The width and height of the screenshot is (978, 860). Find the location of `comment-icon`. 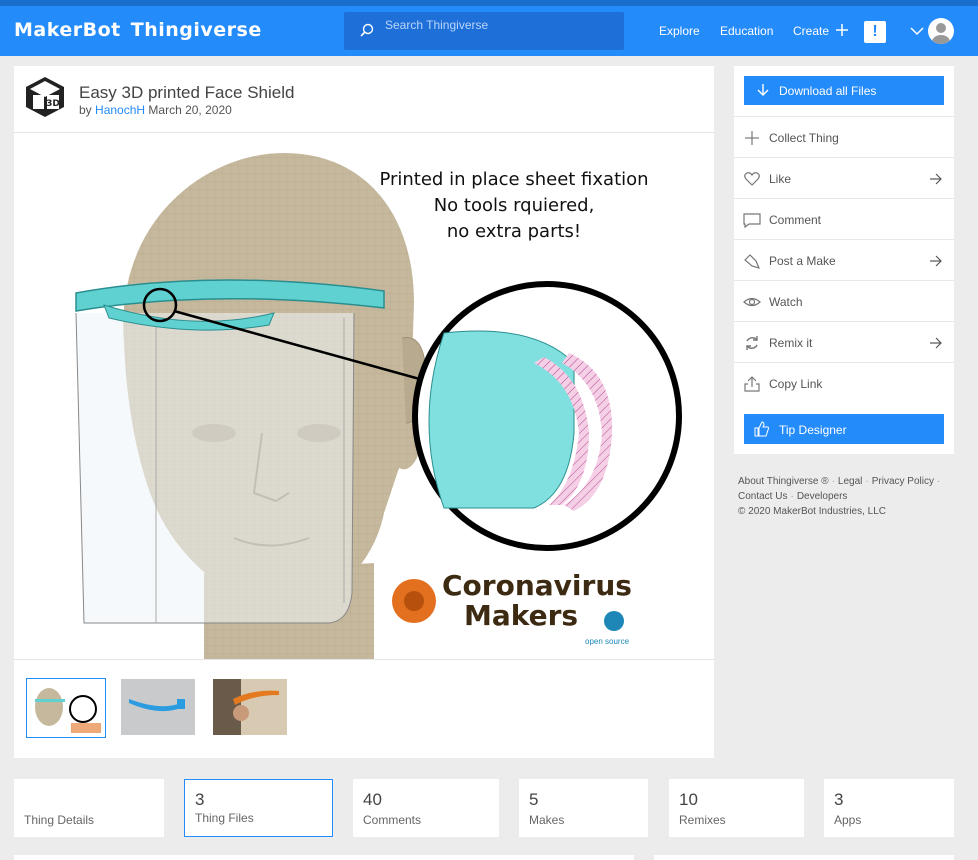

comment-icon is located at coordinates (752, 221).